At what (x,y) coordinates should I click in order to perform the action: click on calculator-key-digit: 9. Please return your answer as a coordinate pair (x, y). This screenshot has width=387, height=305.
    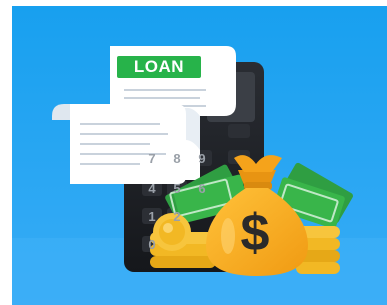
    Looking at the image, I should click on (202, 158).